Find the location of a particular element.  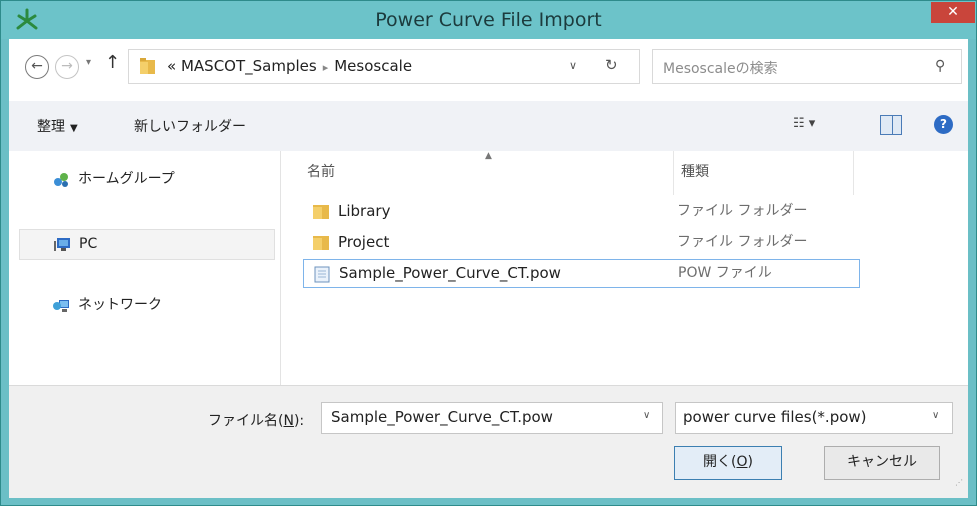

organize-label: 整理 is located at coordinates (51, 127).